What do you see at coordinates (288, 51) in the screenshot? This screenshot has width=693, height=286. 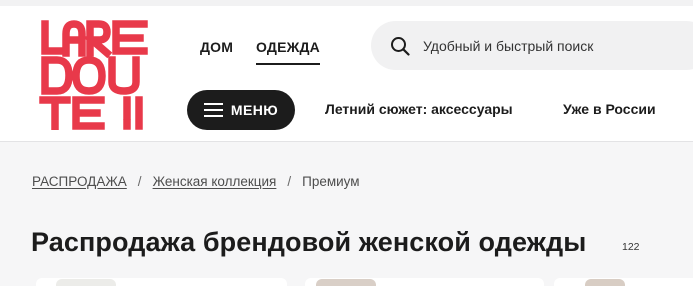 I see `nav-item-clothes: ОДЕЖДА` at bounding box center [288, 51].